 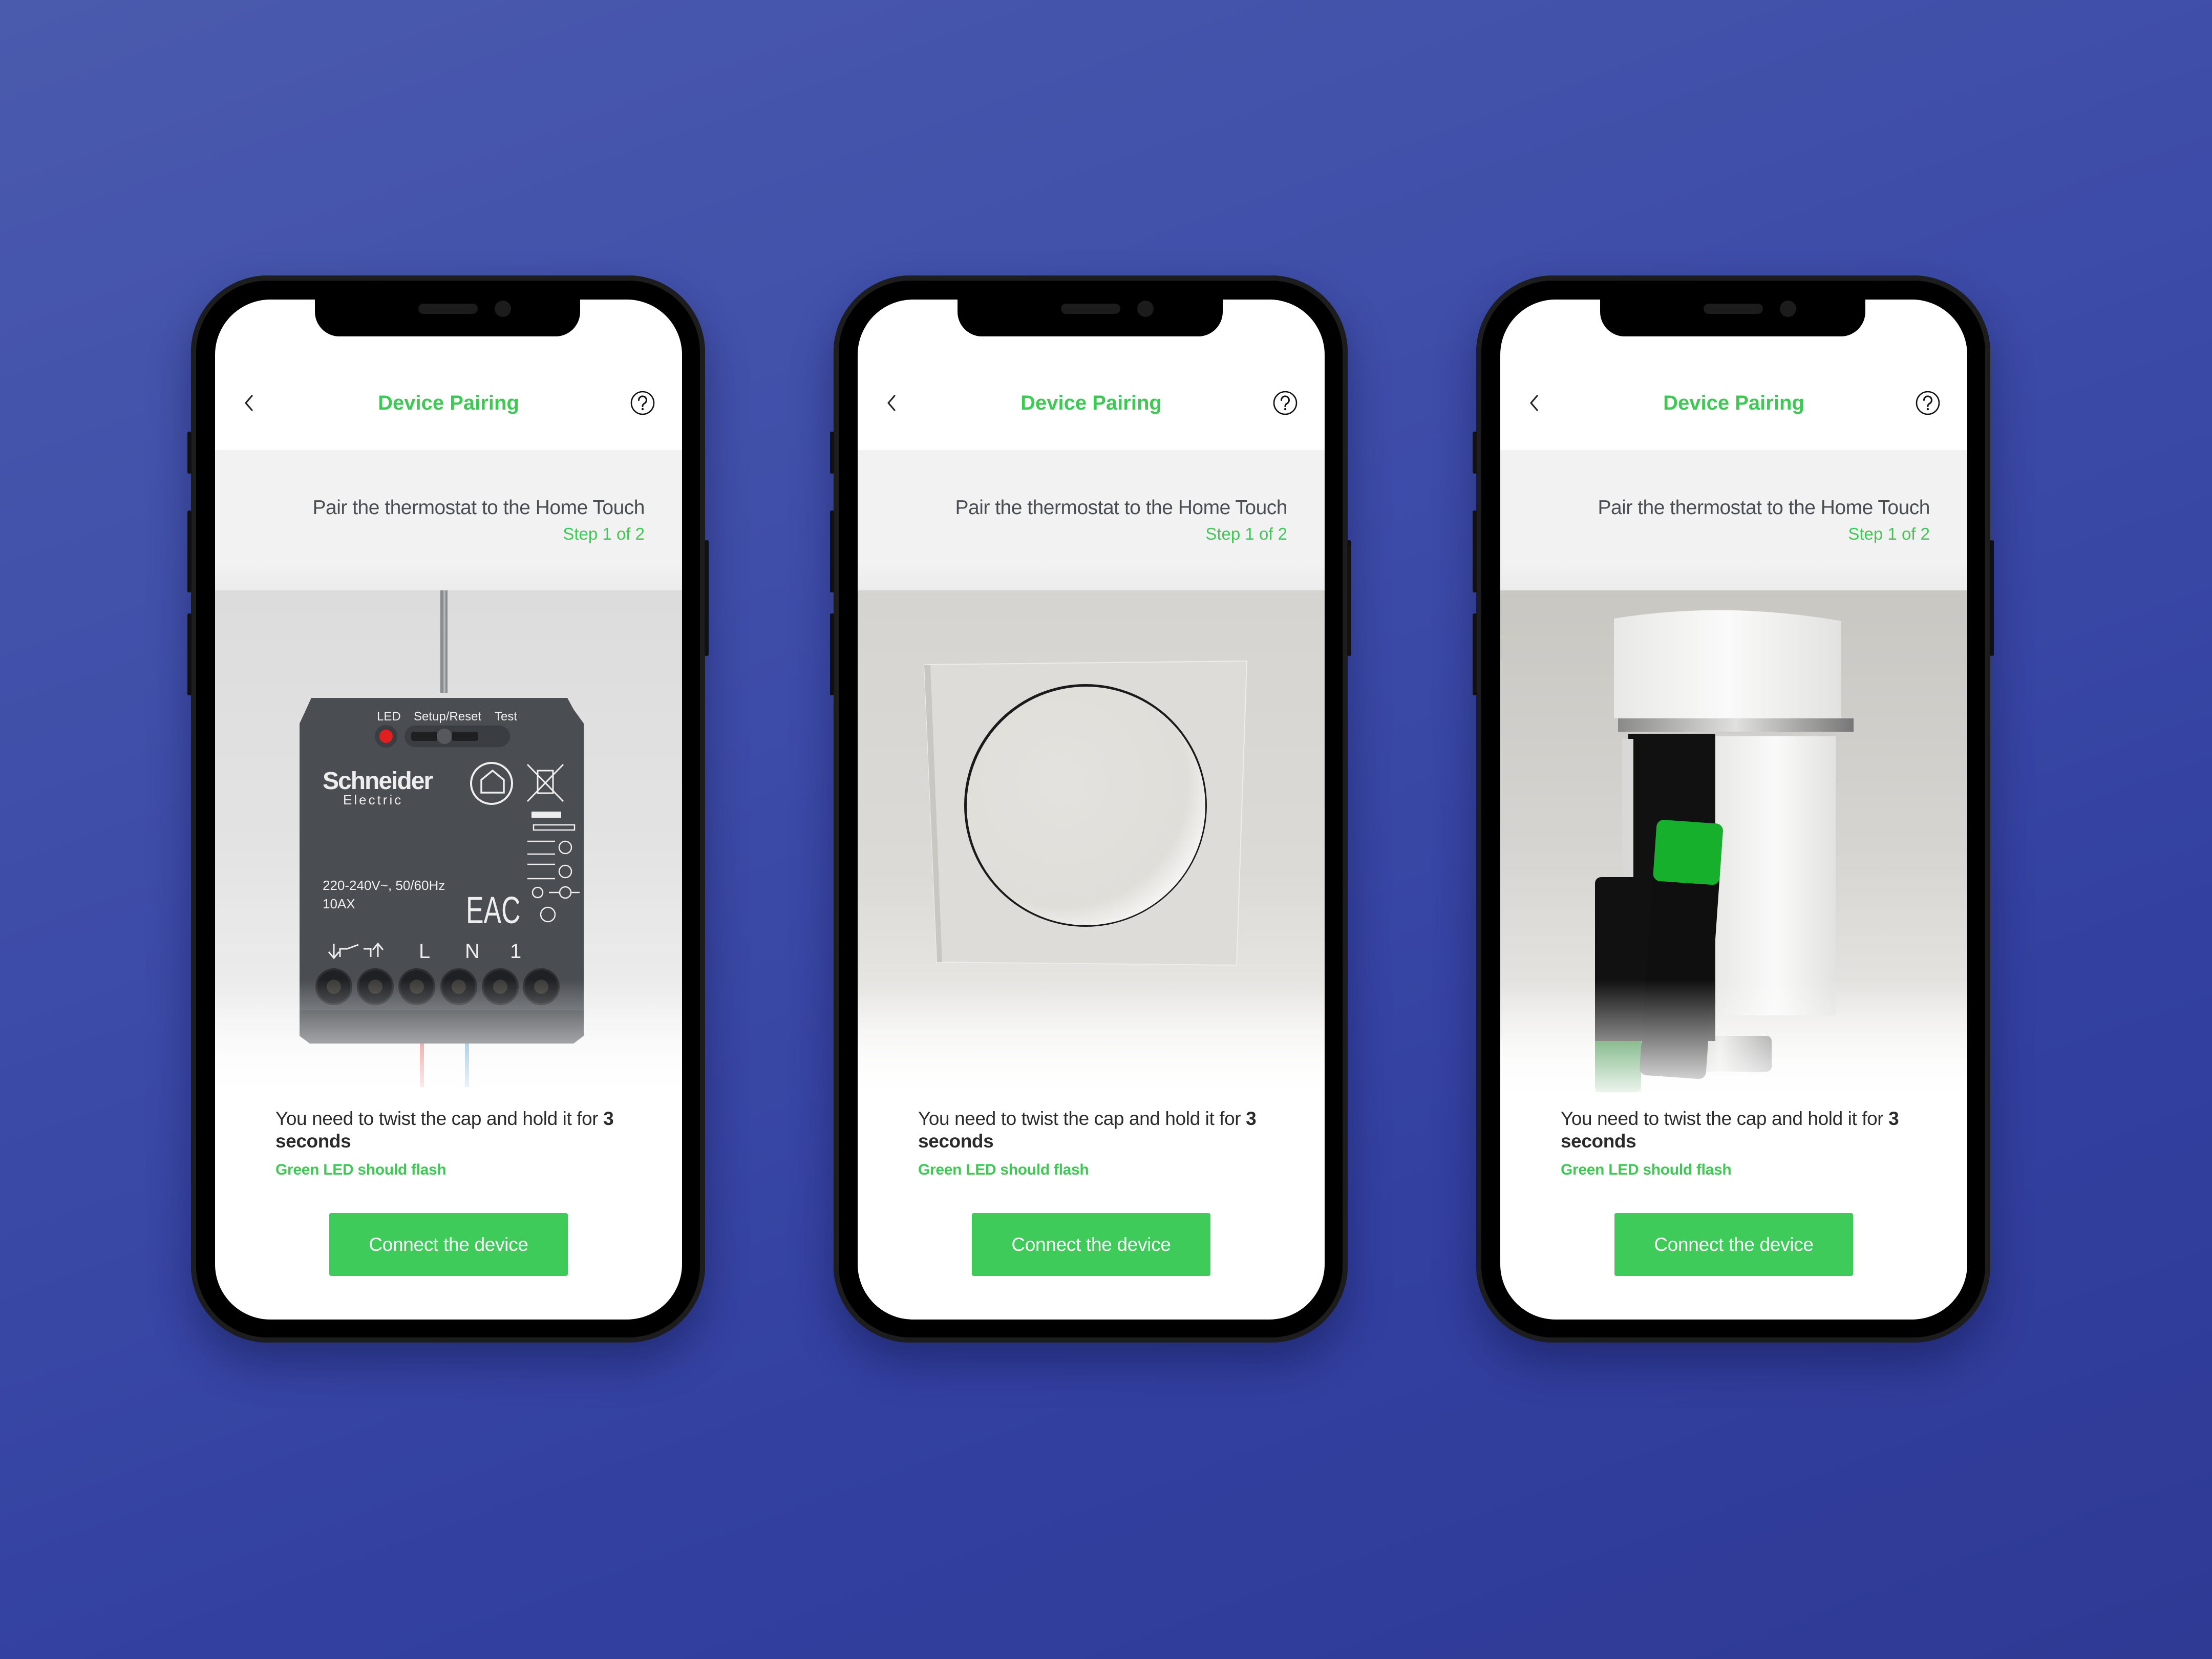 What do you see at coordinates (339, 903) in the screenshot?
I see `current-rating: 10AX` at bounding box center [339, 903].